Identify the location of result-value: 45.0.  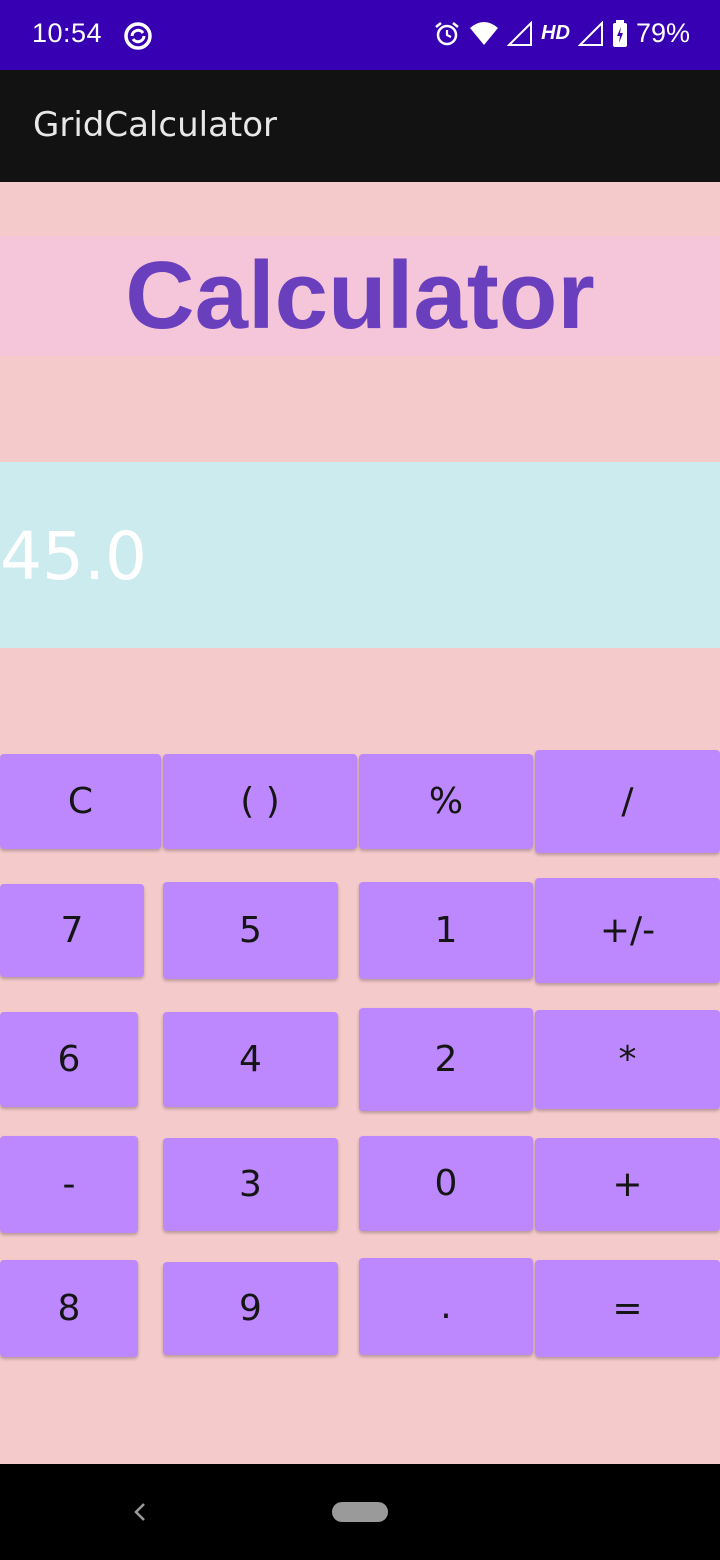
(73, 556).